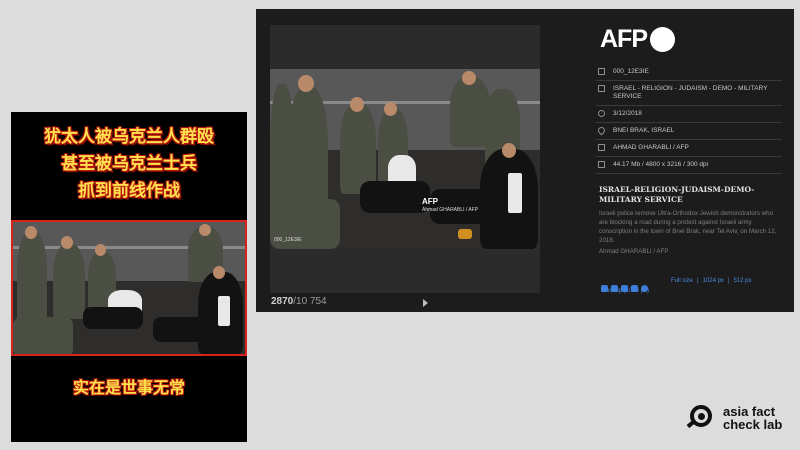 The height and width of the screenshot is (450, 800). What do you see at coordinates (601, 71) in the screenshot?
I see `id-icon` at bounding box center [601, 71].